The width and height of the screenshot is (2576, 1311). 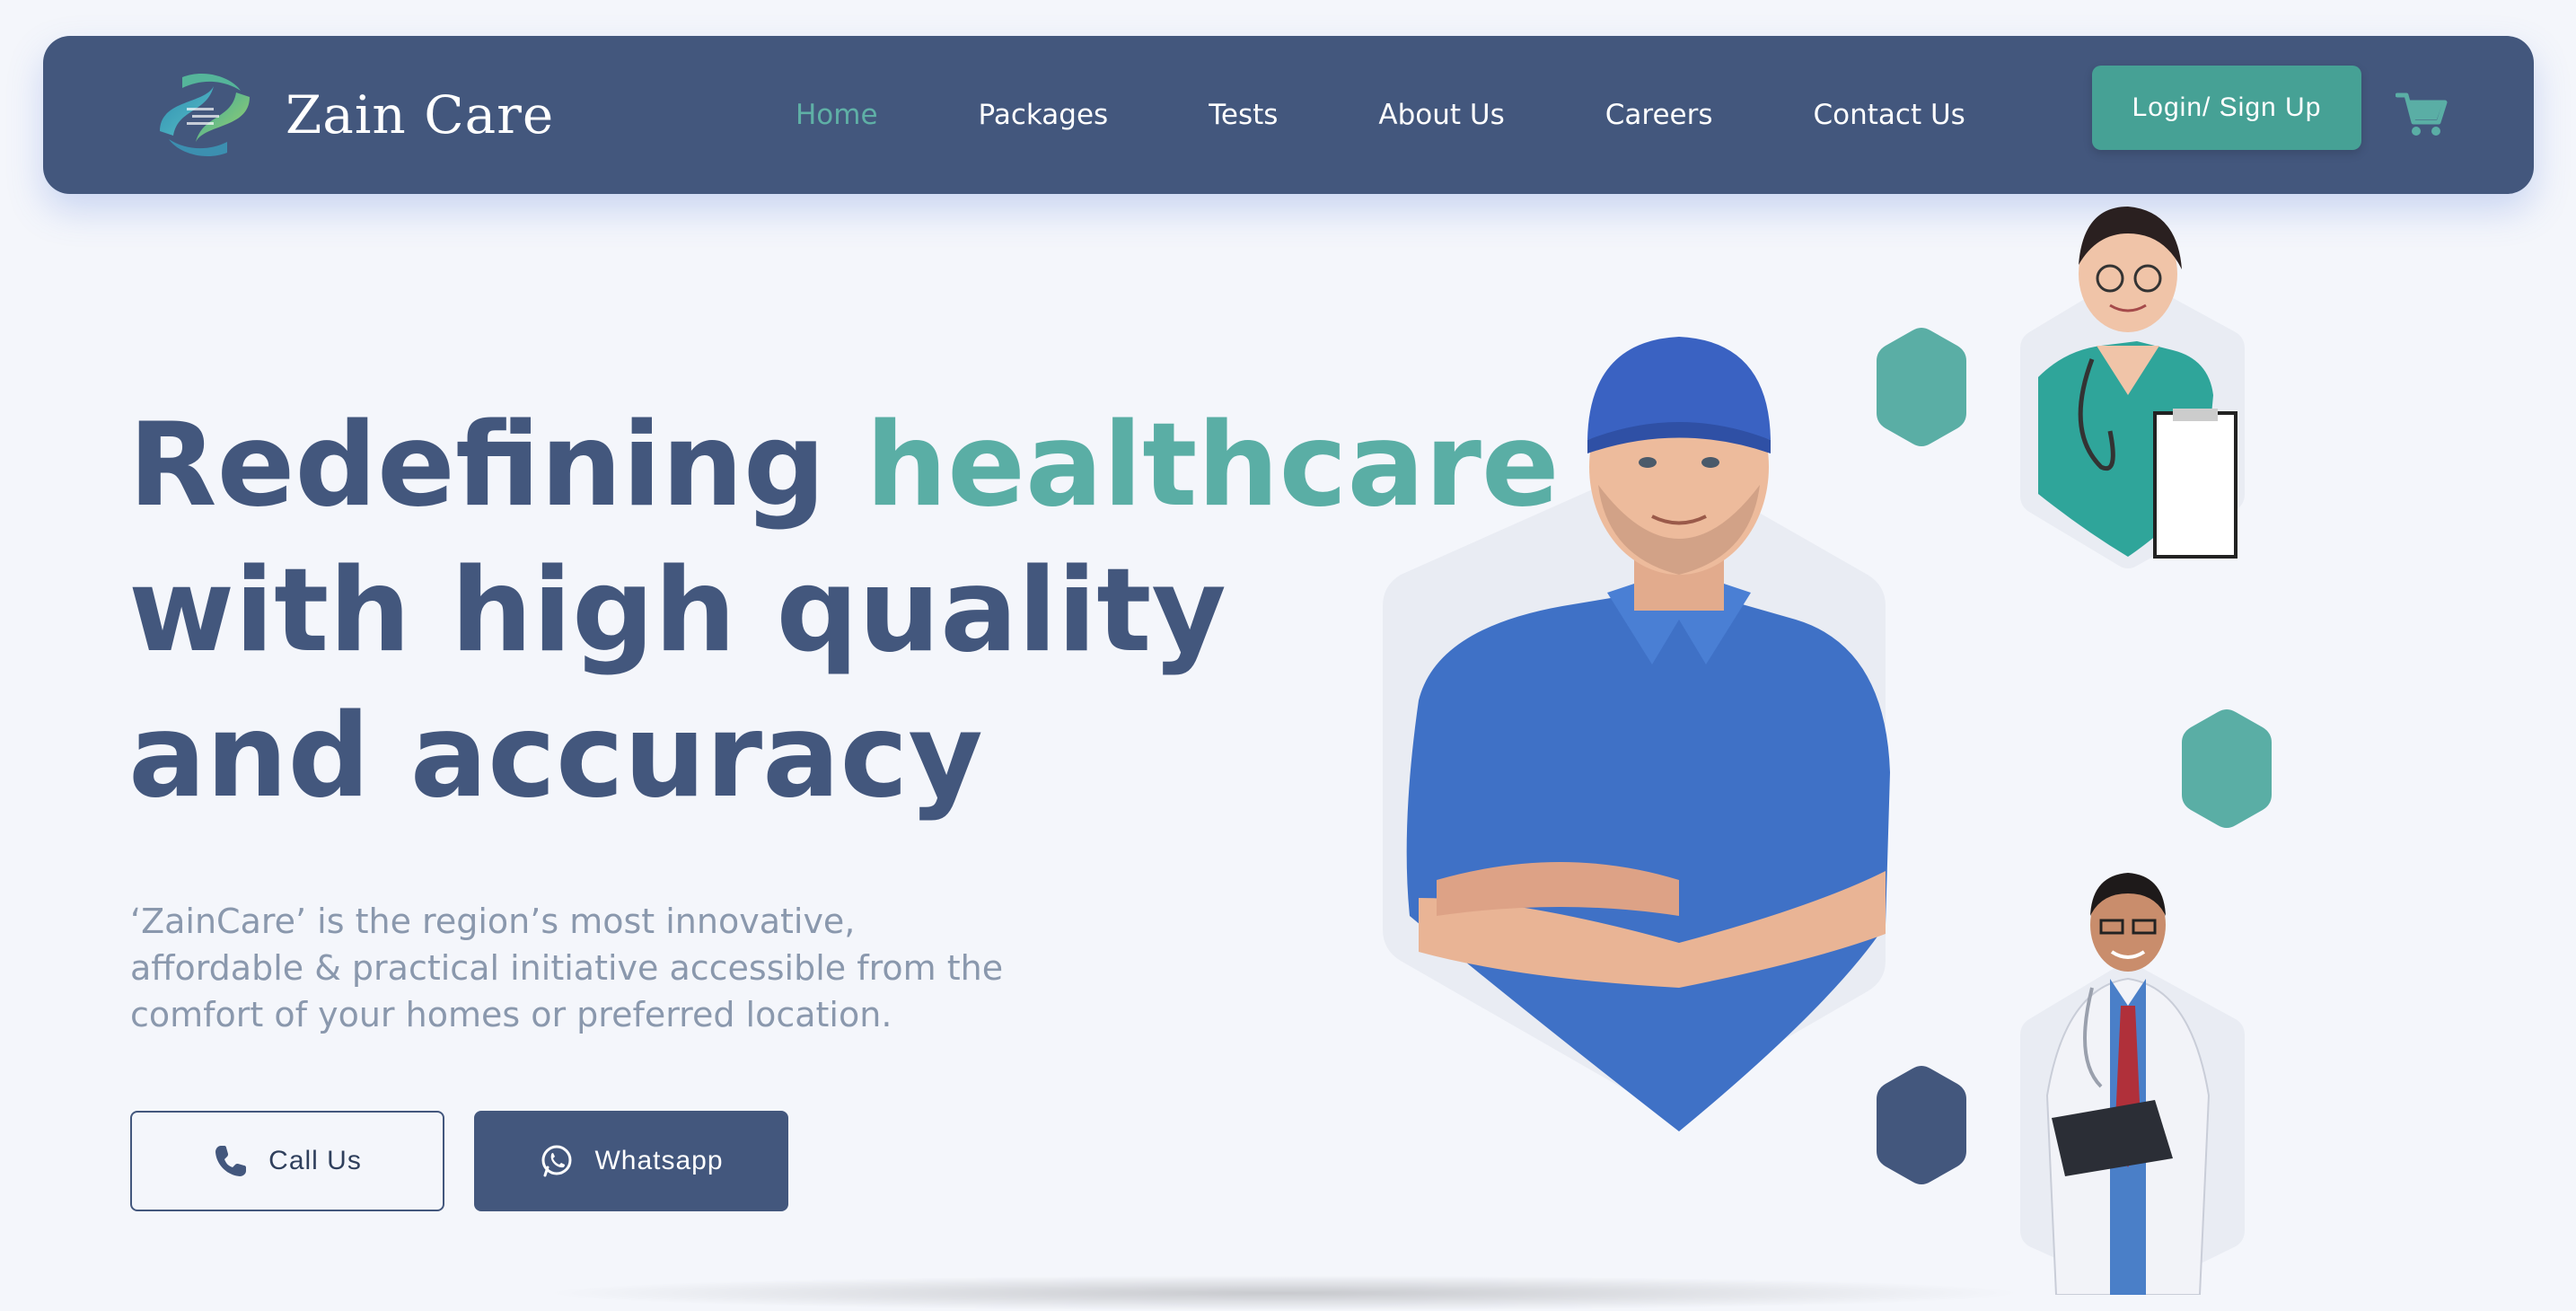 What do you see at coordinates (231, 1161) in the screenshot?
I see `phone-icon` at bounding box center [231, 1161].